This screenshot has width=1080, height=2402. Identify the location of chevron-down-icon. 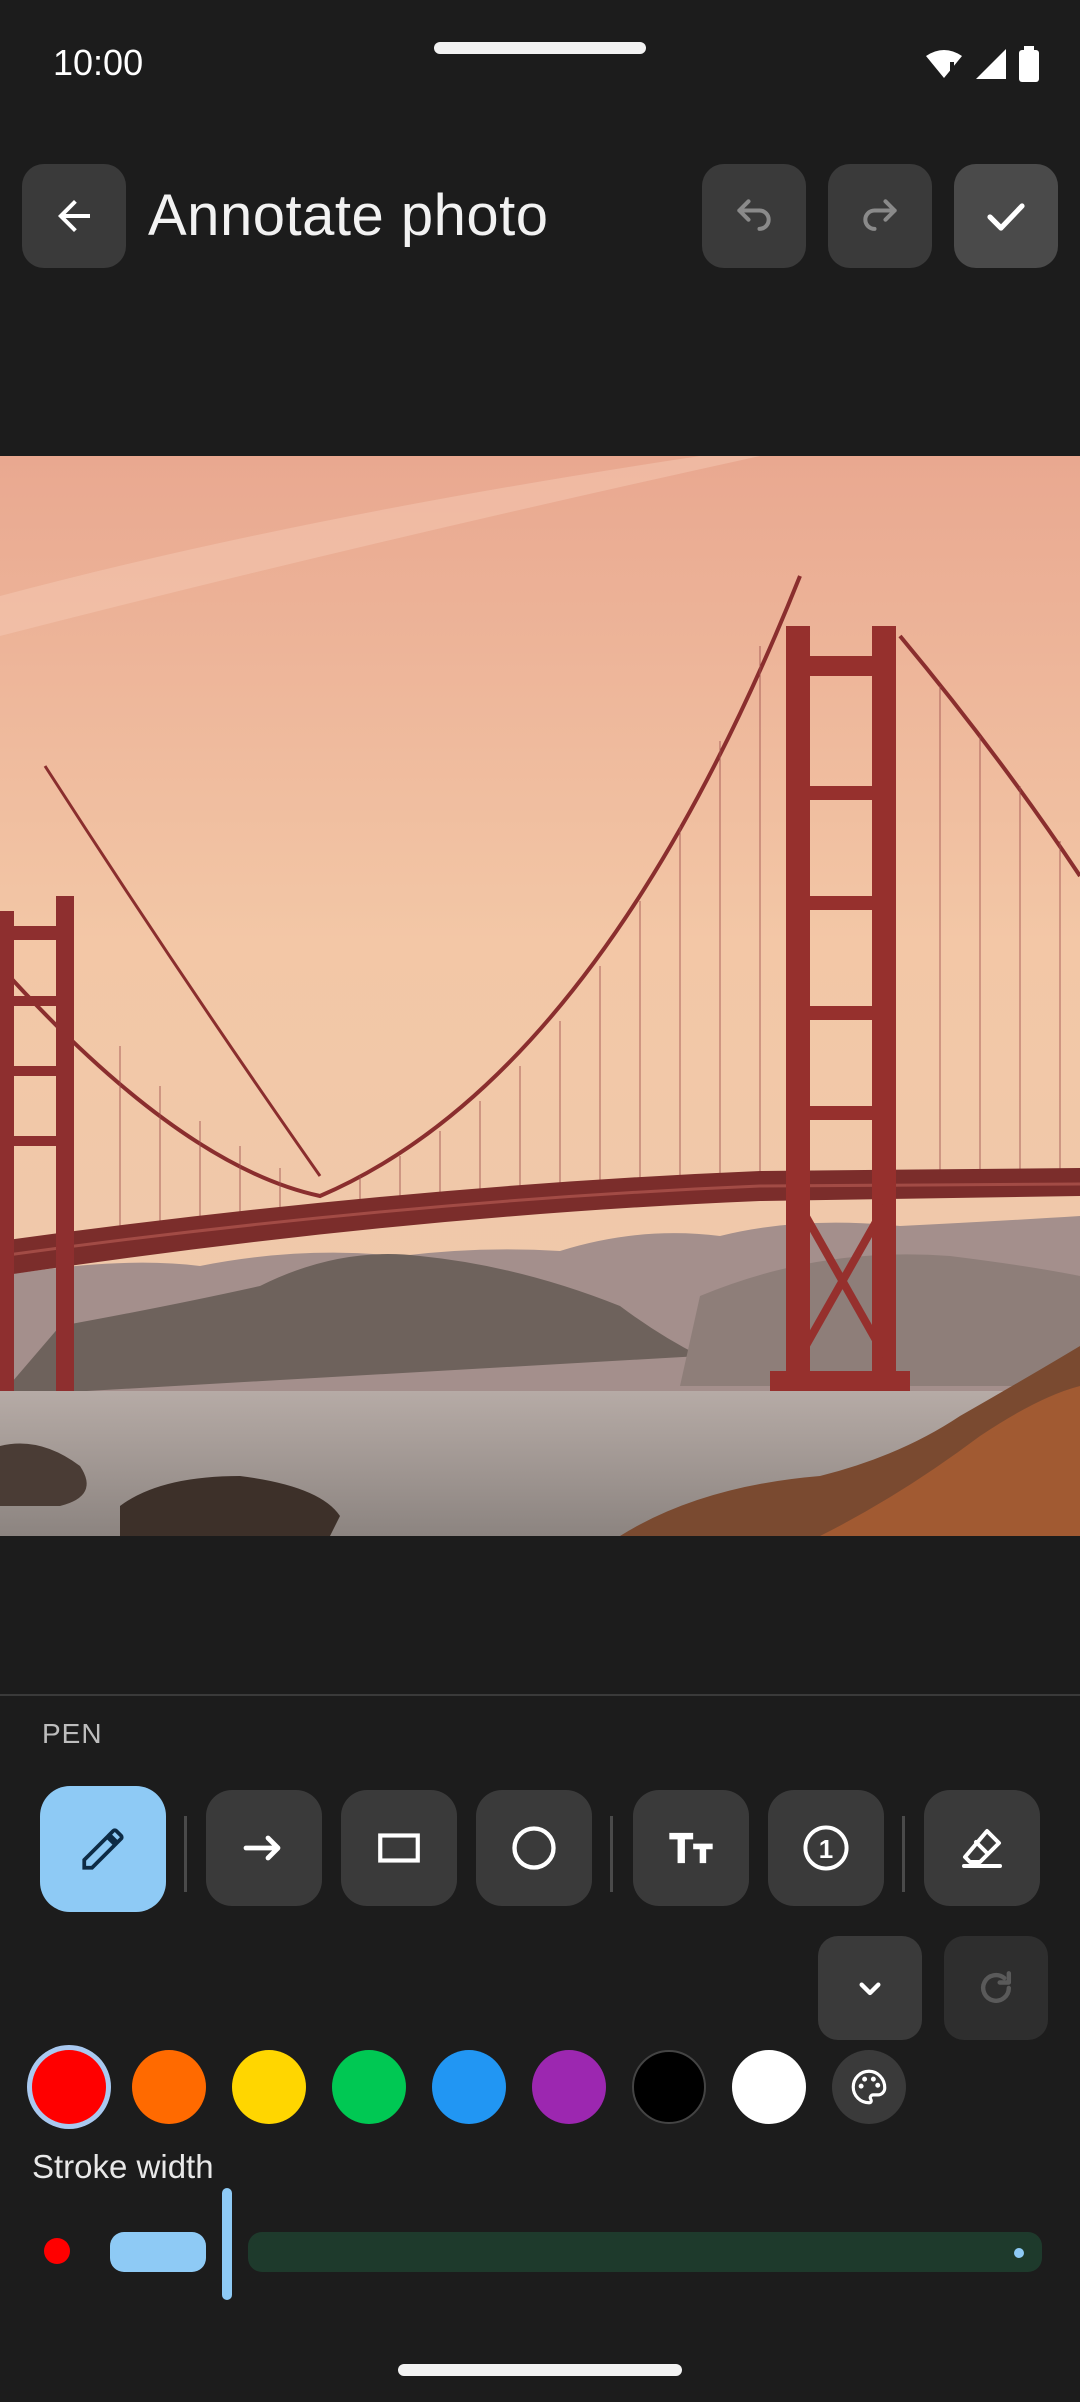
(870, 1989).